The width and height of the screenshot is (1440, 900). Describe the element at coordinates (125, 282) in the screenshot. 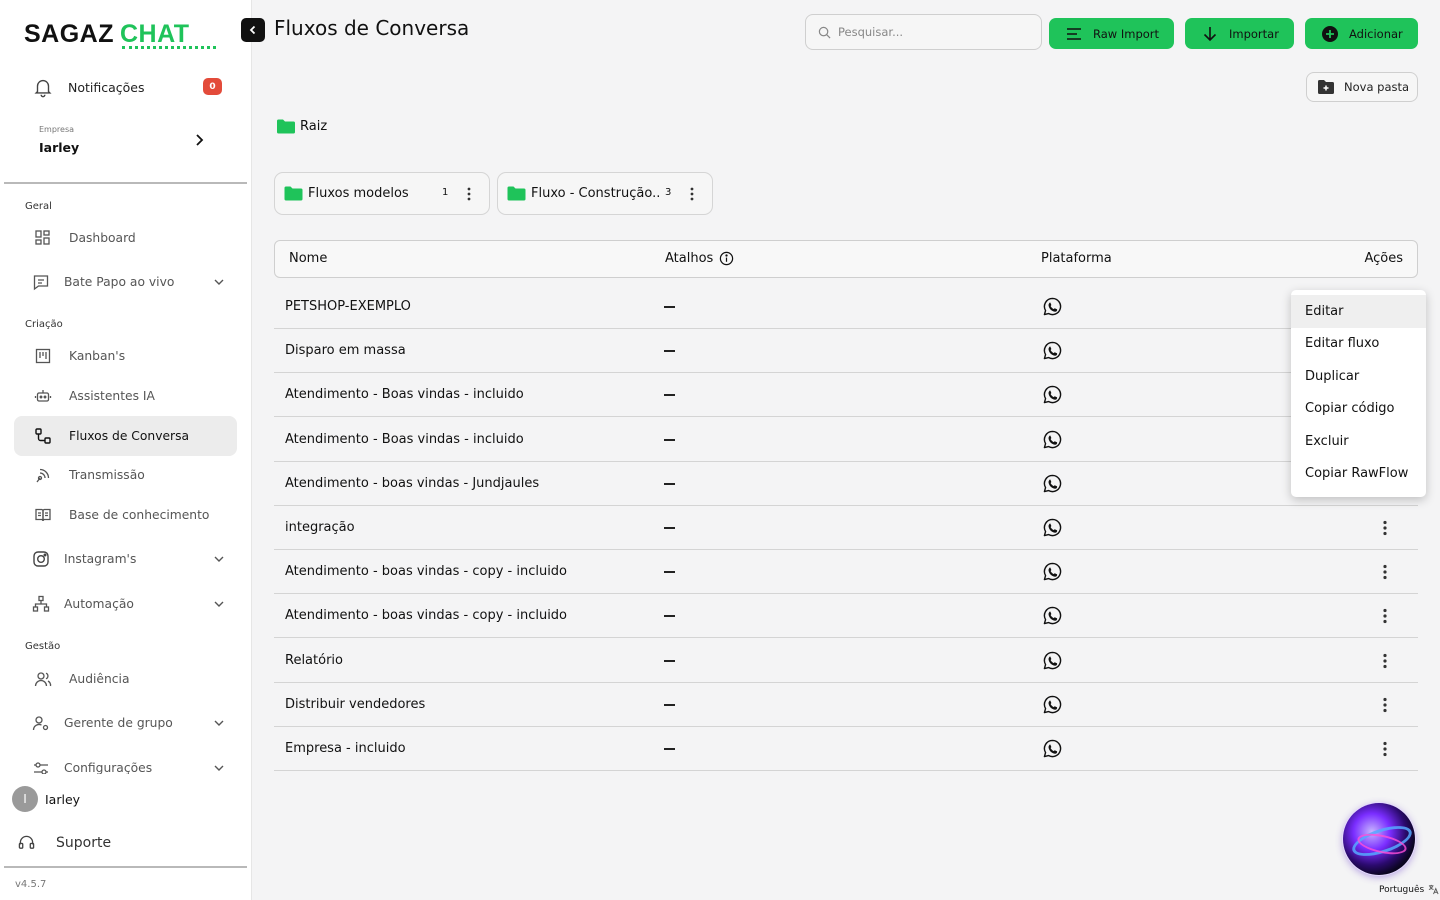

I see `sidebar-item-live-chat: Bate Papo ao vivo` at that location.